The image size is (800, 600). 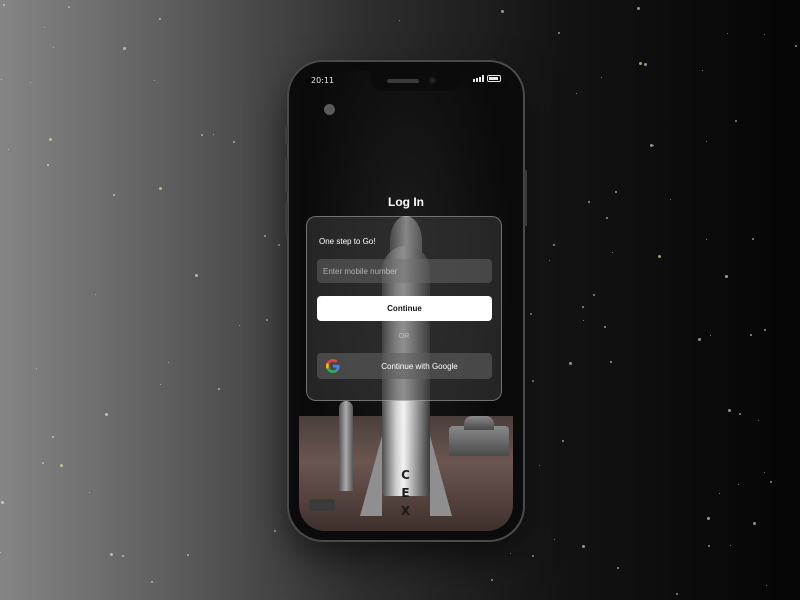 What do you see at coordinates (347, 241) in the screenshot?
I see `login-subtitle: One step to Go!` at bounding box center [347, 241].